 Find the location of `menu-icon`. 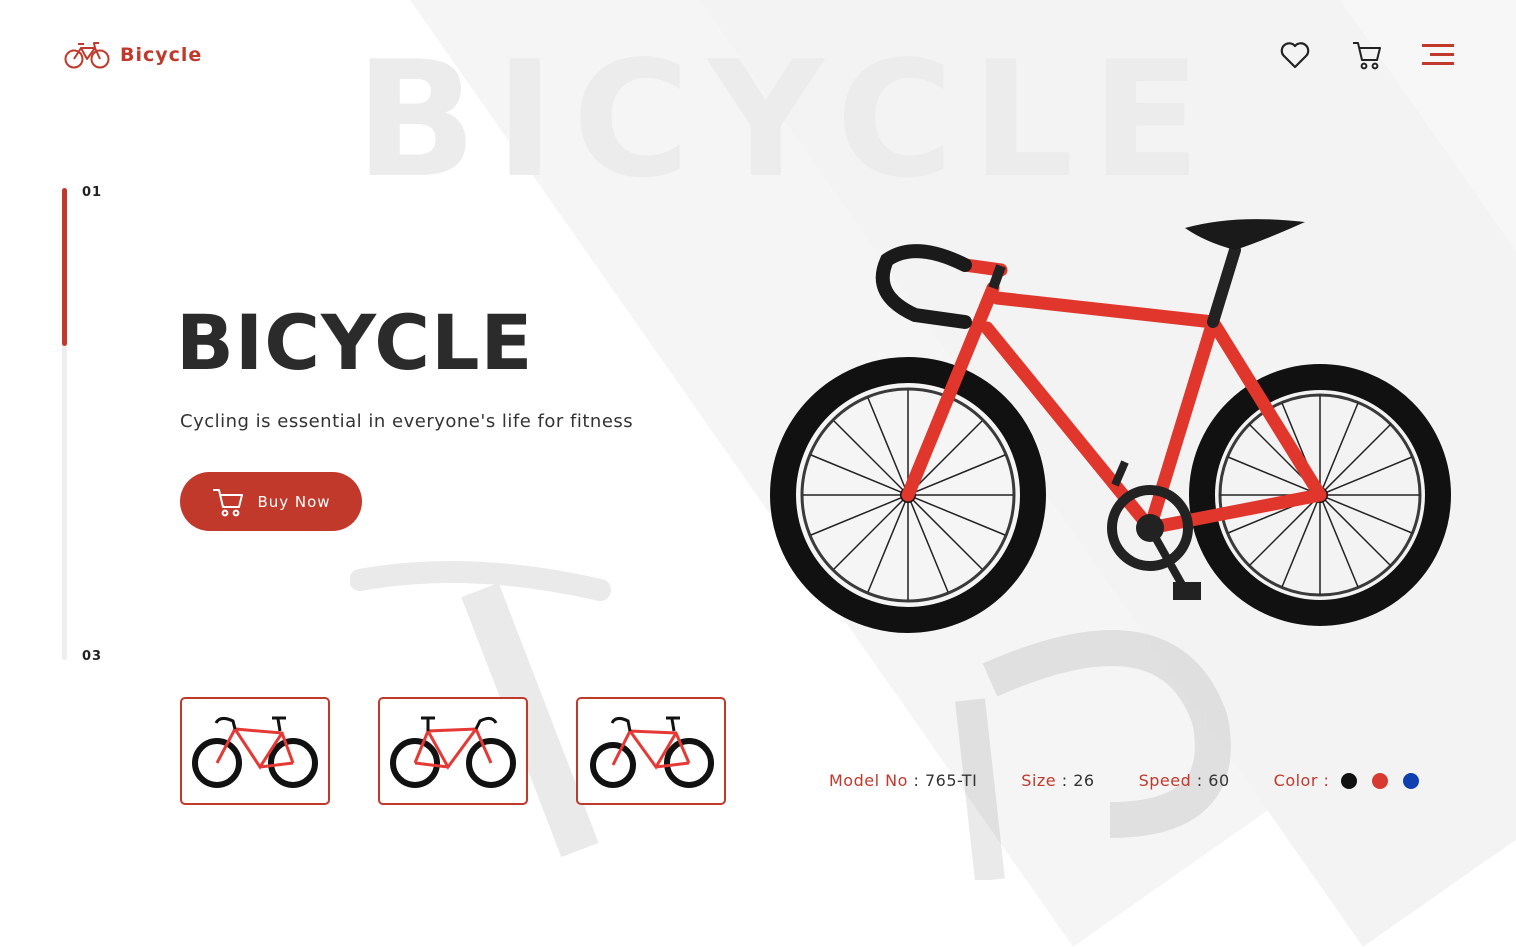

menu-icon is located at coordinates (1438, 54).